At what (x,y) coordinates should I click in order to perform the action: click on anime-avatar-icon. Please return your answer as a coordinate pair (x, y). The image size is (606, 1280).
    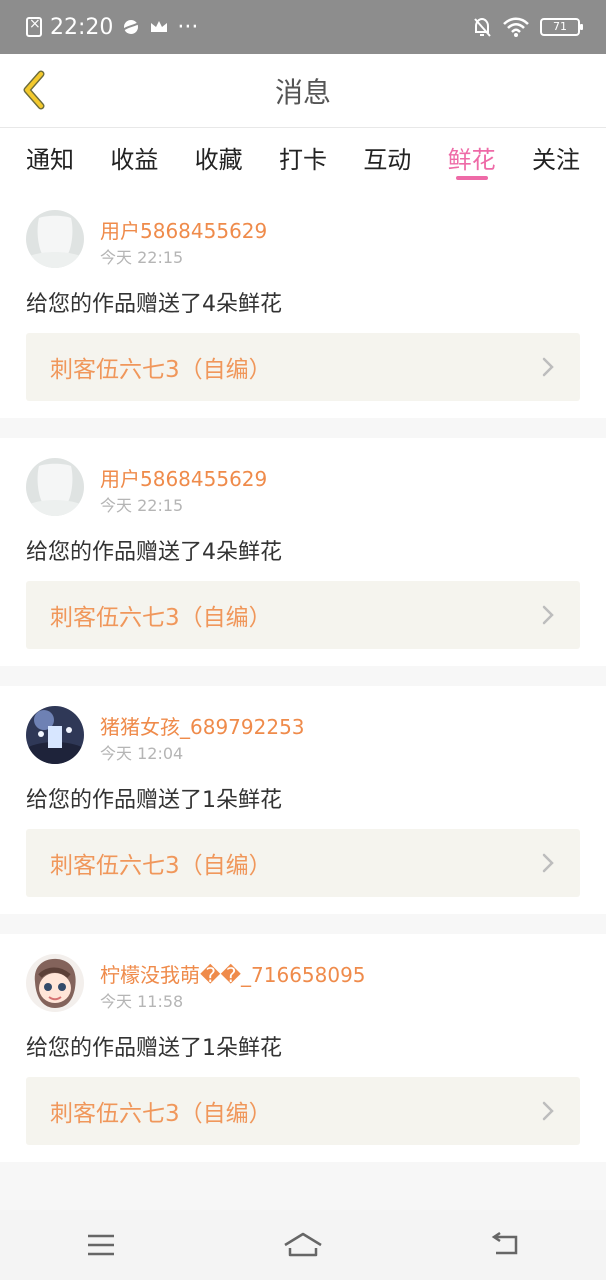
    Looking at the image, I should click on (55, 983).